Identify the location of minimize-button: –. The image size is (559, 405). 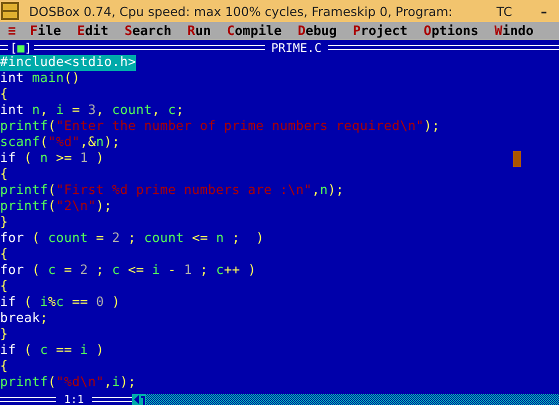
(543, 11).